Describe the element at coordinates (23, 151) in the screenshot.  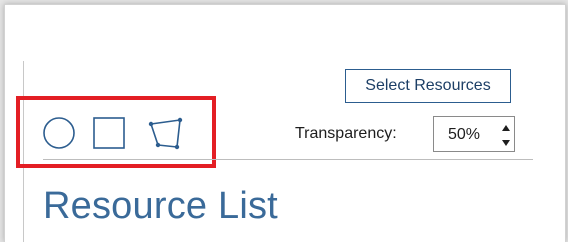
I see `left-divider` at that location.